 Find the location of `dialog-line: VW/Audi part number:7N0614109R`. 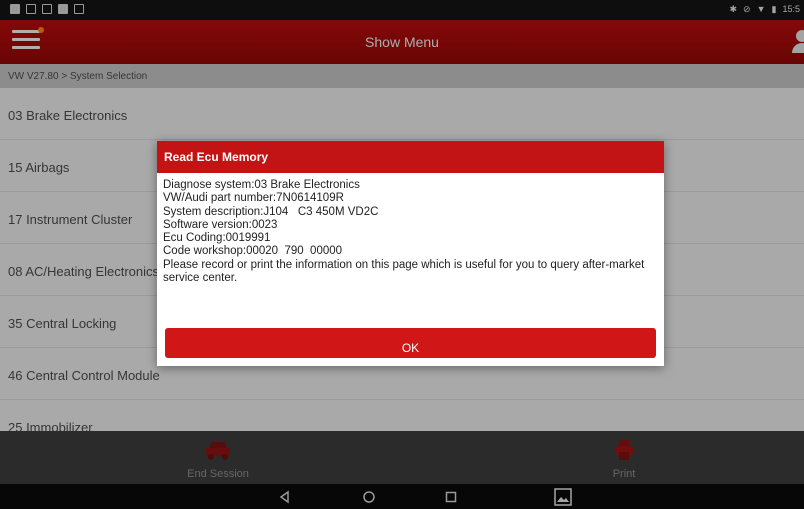

dialog-line: VW/Audi part number:7N0614109R is located at coordinates (253, 198).